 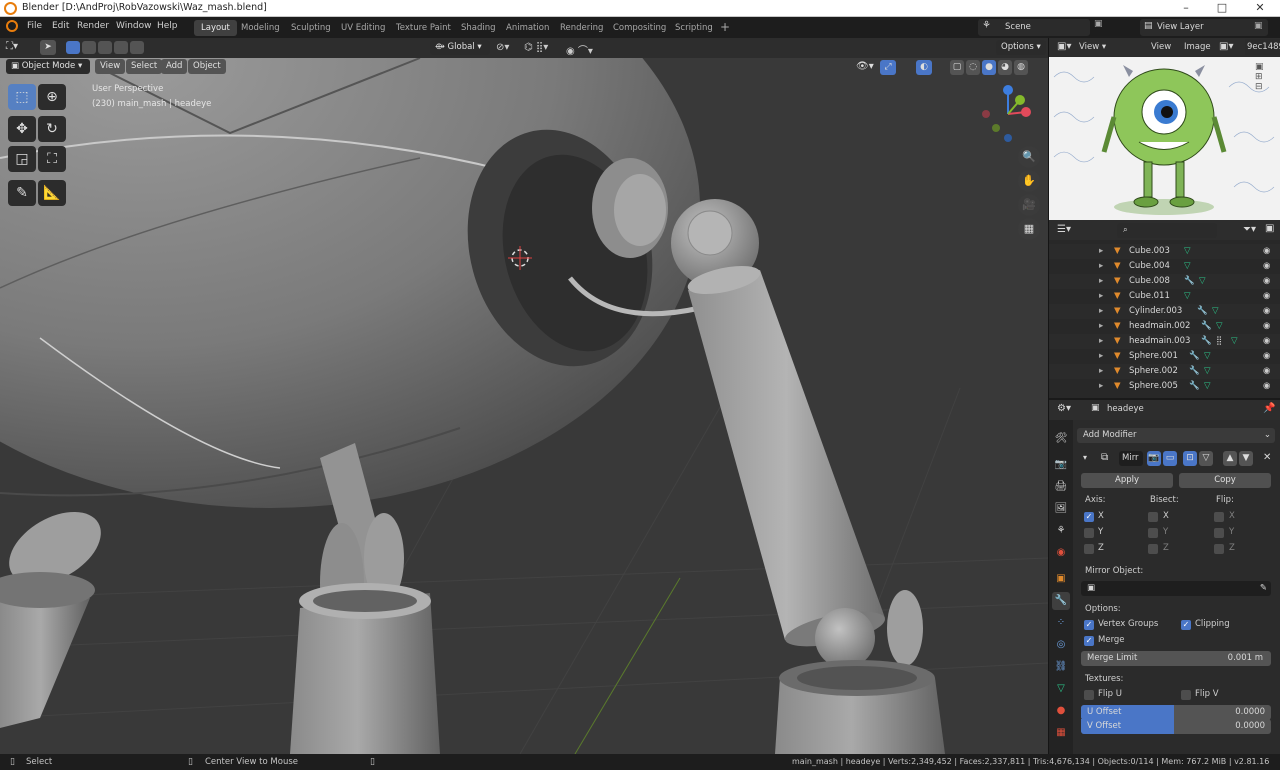 I want to click on cage-toggle-icon: ▽, so click(x=1206, y=458).